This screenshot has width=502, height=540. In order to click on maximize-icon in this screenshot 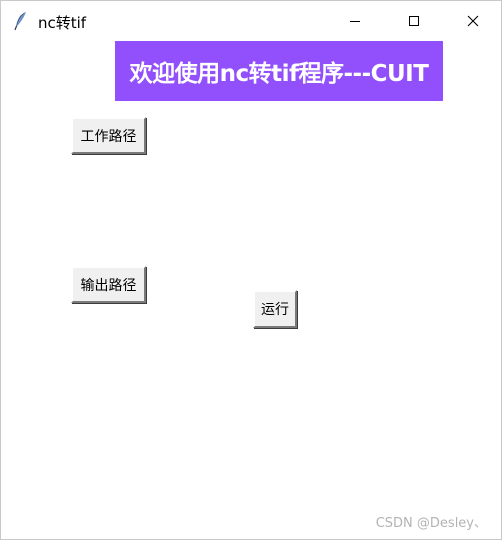, I will do `click(414, 21)`.